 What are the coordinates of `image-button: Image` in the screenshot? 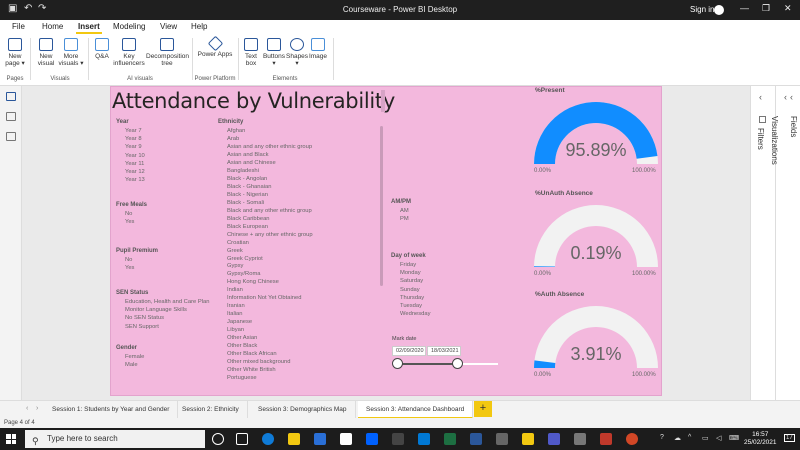 It's located at (318, 49).